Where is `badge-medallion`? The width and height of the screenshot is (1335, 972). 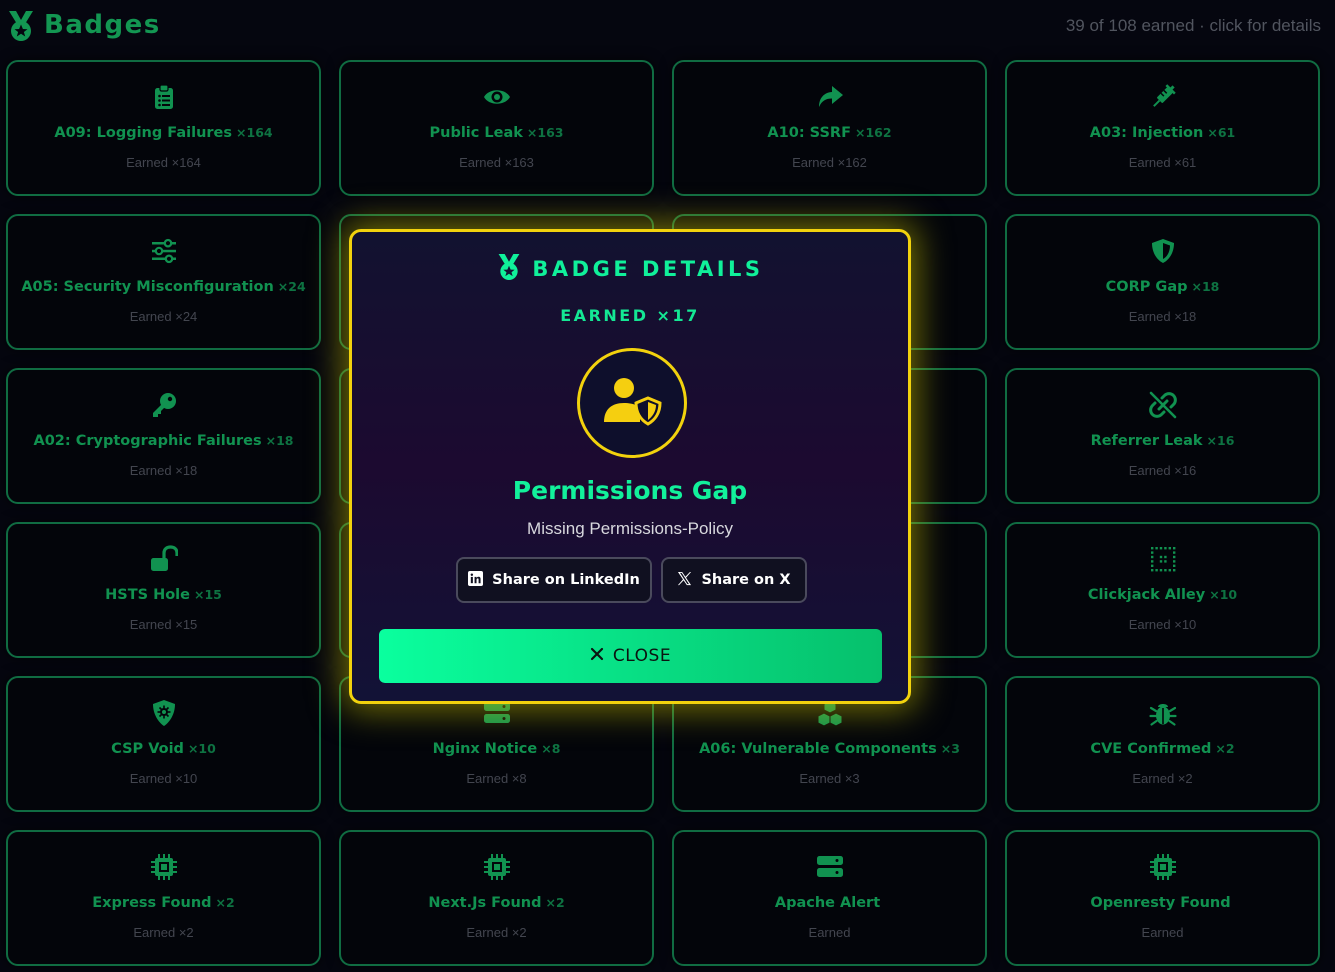
badge-medallion is located at coordinates (632, 403).